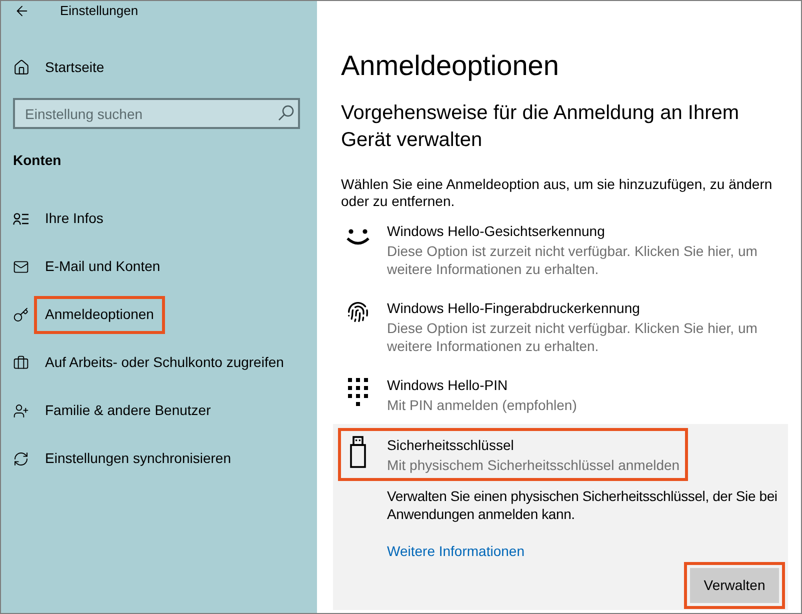 The width and height of the screenshot is (802, 614). What do you see at coordinates (21, 315) in the screenshot?
I see `key-icon` at bounding box center [21, 315].